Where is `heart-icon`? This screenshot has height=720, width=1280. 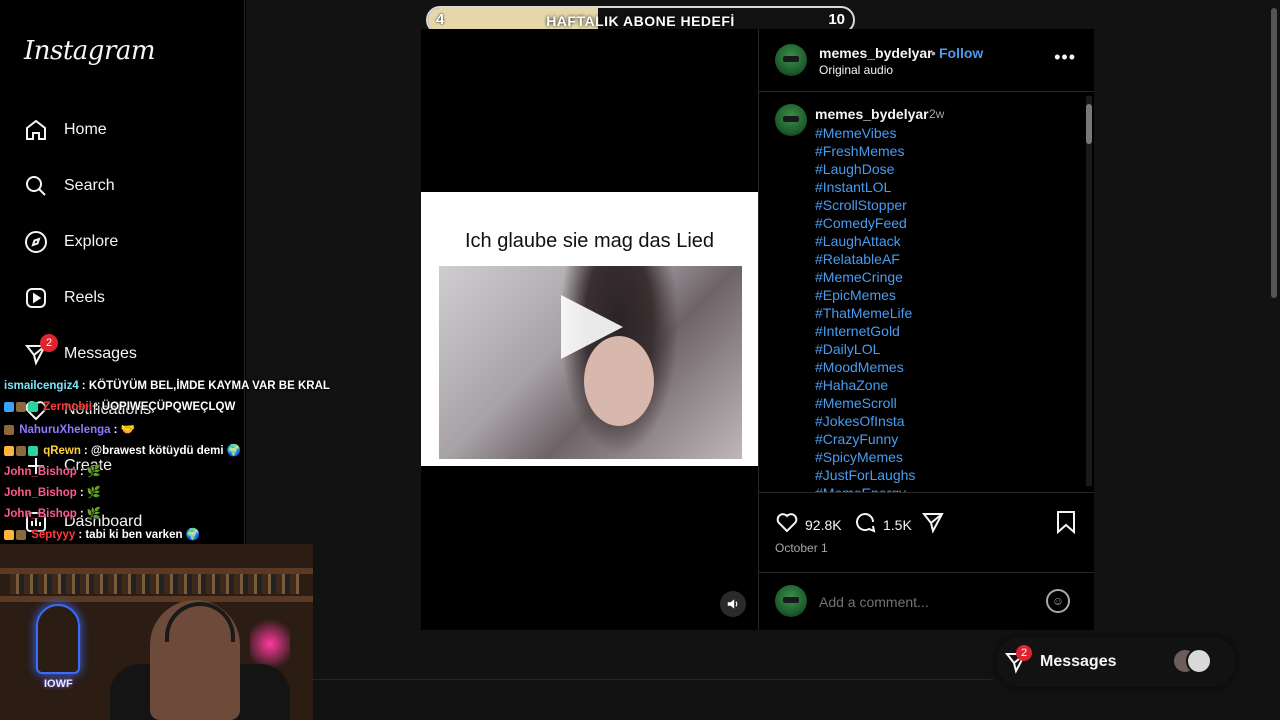
heart-icon is located at coordinates (787, 524).